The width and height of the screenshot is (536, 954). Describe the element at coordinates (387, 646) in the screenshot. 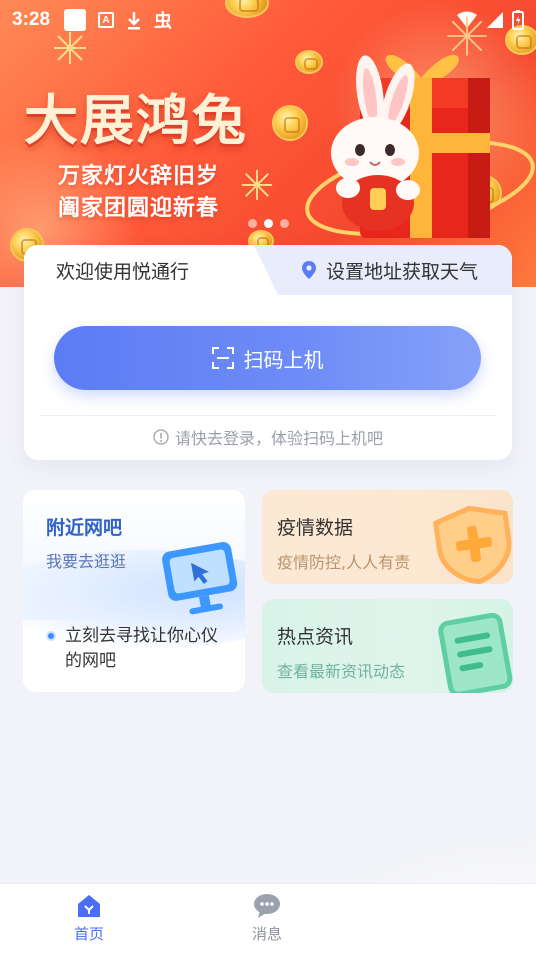

I see `hot-news-card: 热点资讯 查看最新资讯动态` at that location.